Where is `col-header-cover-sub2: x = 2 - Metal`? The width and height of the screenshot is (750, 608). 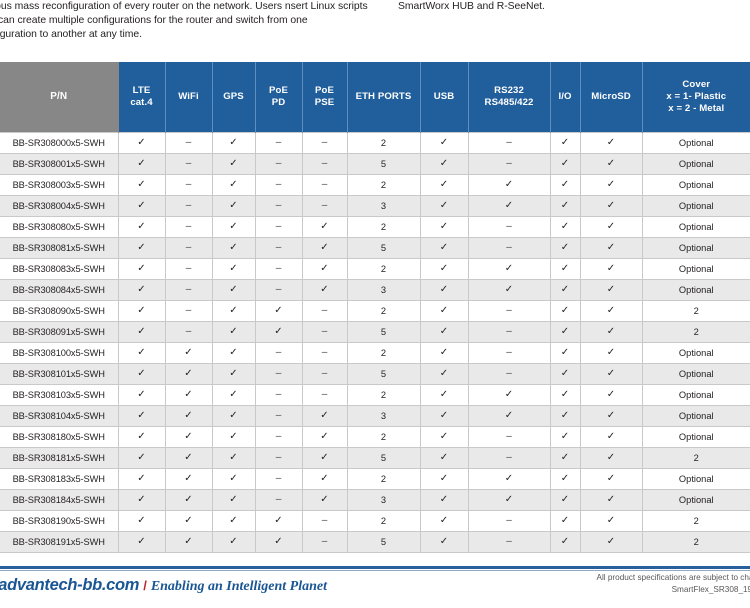
col-header-cover-sub2: x = 2 - Metal is located at coordinates (696, 108).